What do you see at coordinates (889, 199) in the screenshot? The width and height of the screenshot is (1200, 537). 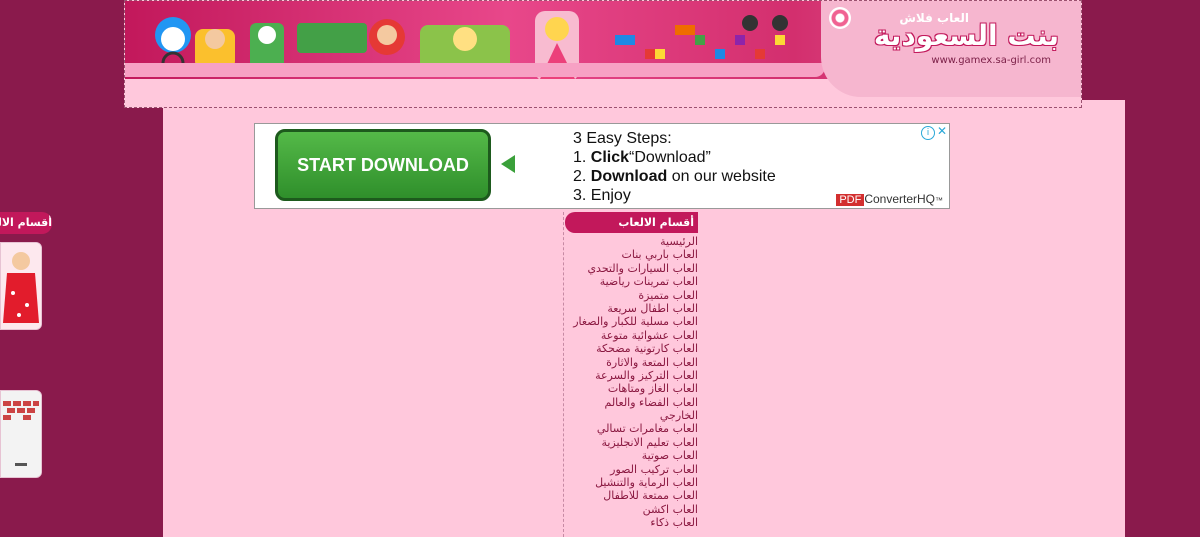 I see `ad-brand-logo: PDF ConverterHQ™` at bounding box center [889, 199].